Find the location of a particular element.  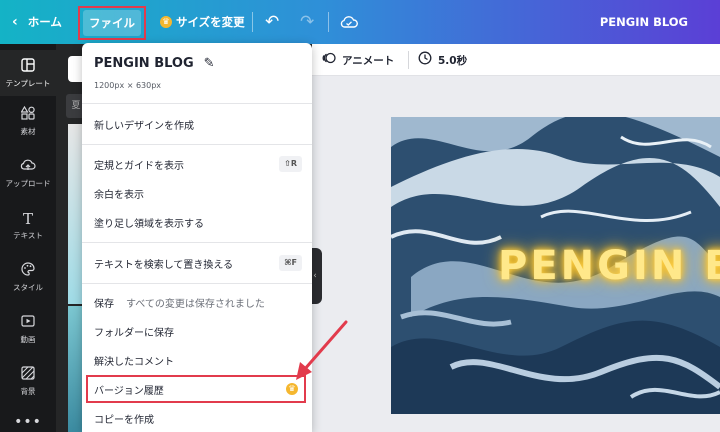

sidebar-item-label: テンプレート is located at coordinates (28, 83).